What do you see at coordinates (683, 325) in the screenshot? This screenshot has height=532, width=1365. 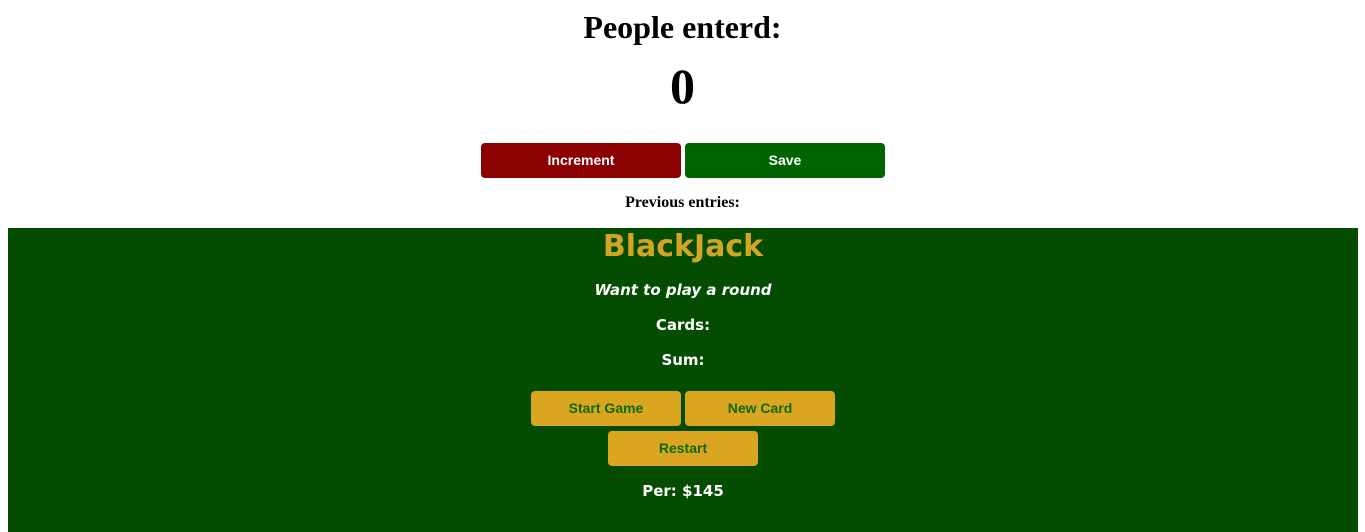 I see `cards-display: Cards:` at bounding box center [683, 325].